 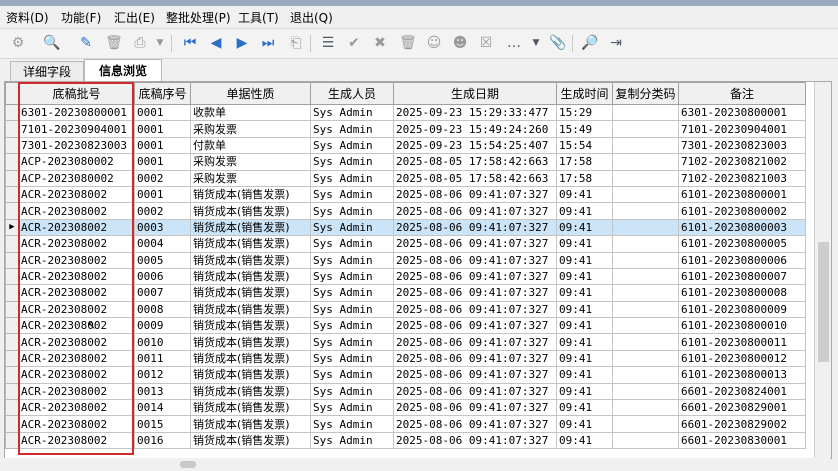 I want to click on table-cell: 0014, so click(x=162, y=408).